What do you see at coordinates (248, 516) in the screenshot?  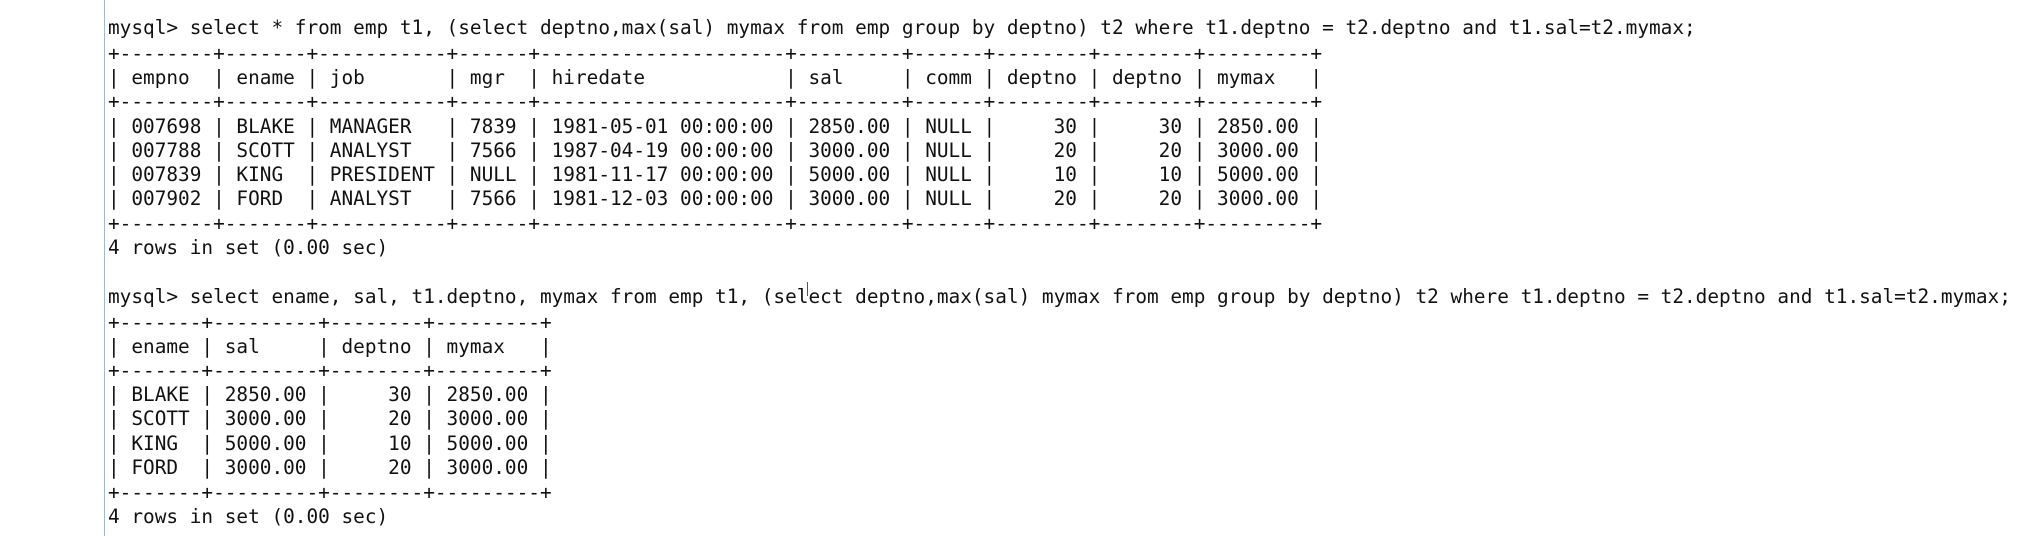 I see `query2-result: 4 rows in set (0.00 sec)` at bounding box center [248, 516].